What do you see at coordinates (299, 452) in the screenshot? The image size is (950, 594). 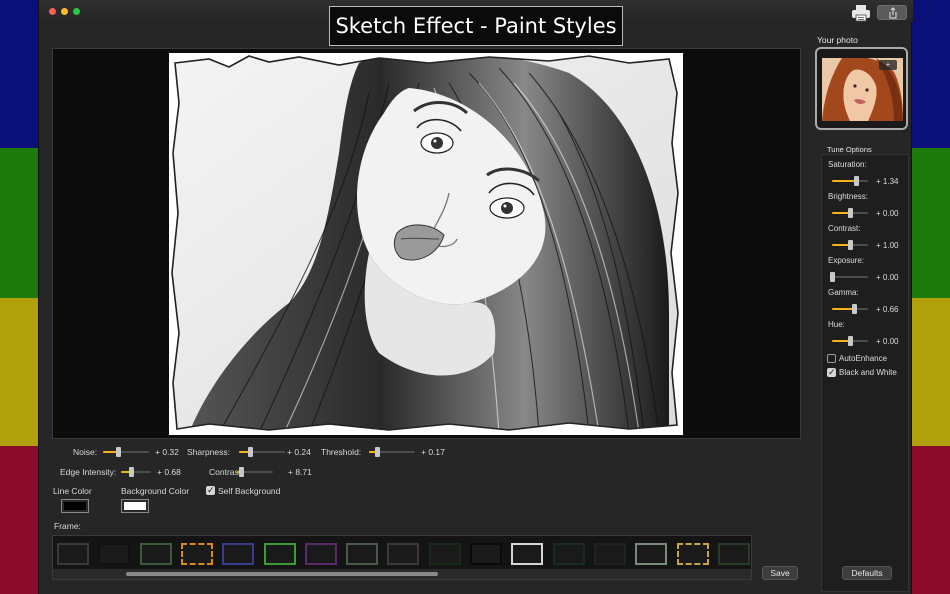 I see `sharpness-value: + 0.24` at bounding box center [299, 452].